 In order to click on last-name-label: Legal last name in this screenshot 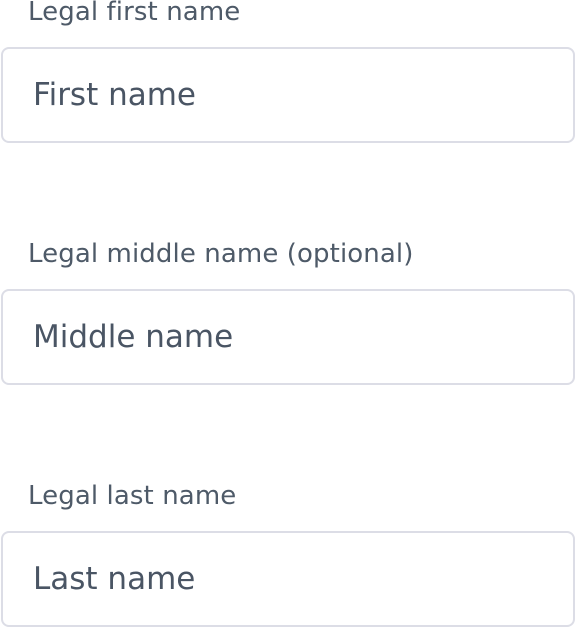, I will do `click(132, 496)`.